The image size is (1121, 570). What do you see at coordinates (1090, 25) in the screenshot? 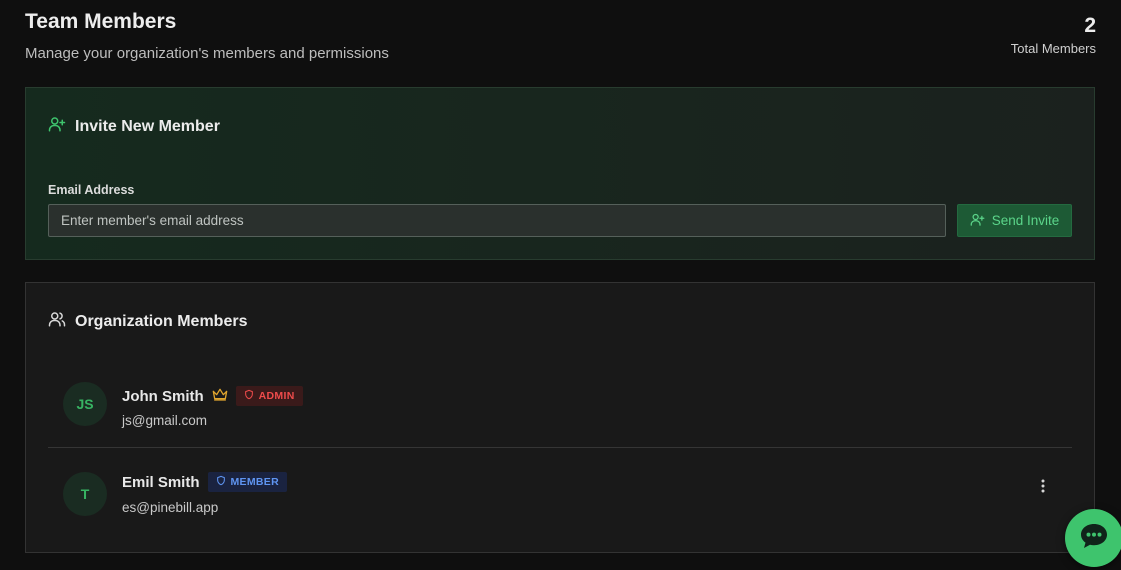
I see `total-members-count: 2` at bounding box center [1090, 25].